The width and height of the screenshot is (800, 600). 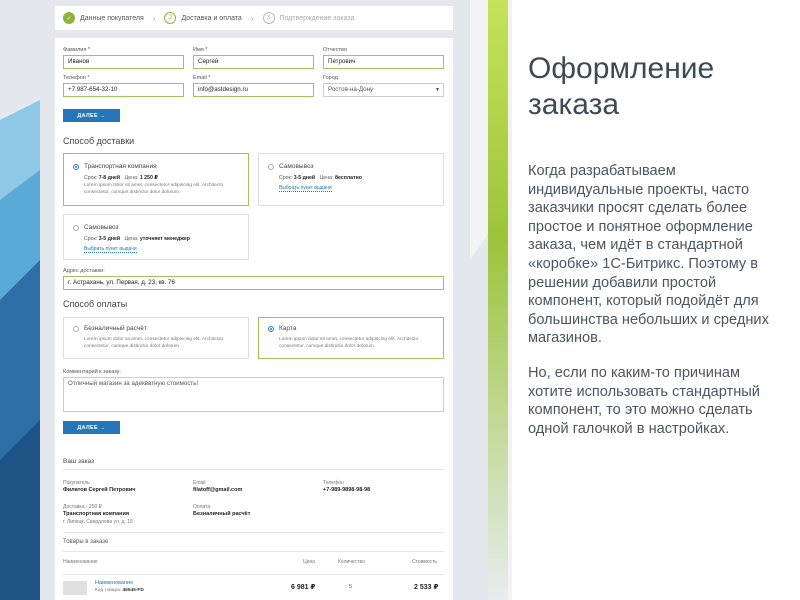 What do you see at coordinates (79, 461) in the screenshot?
I see `order-title: Ваш заказ` at bounding box center [79, 461].